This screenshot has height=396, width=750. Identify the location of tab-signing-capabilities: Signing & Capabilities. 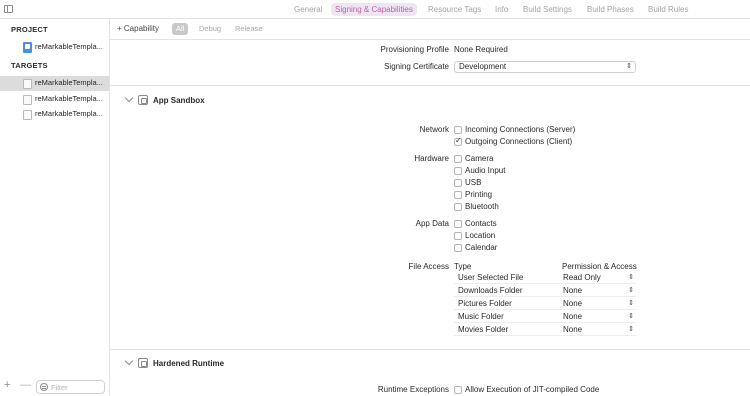
(374, 9).